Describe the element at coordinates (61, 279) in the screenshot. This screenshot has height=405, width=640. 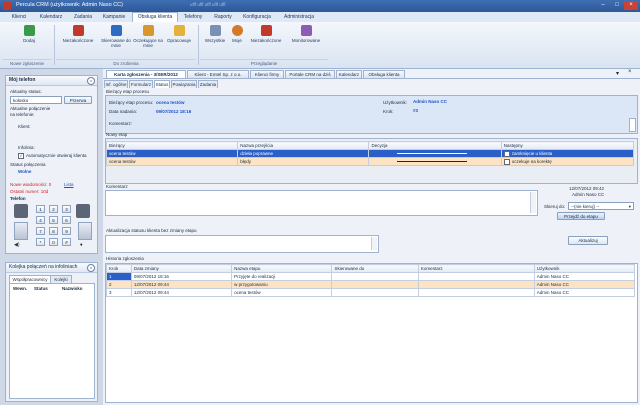
I see `tab-queues: Kolejki` at that location.